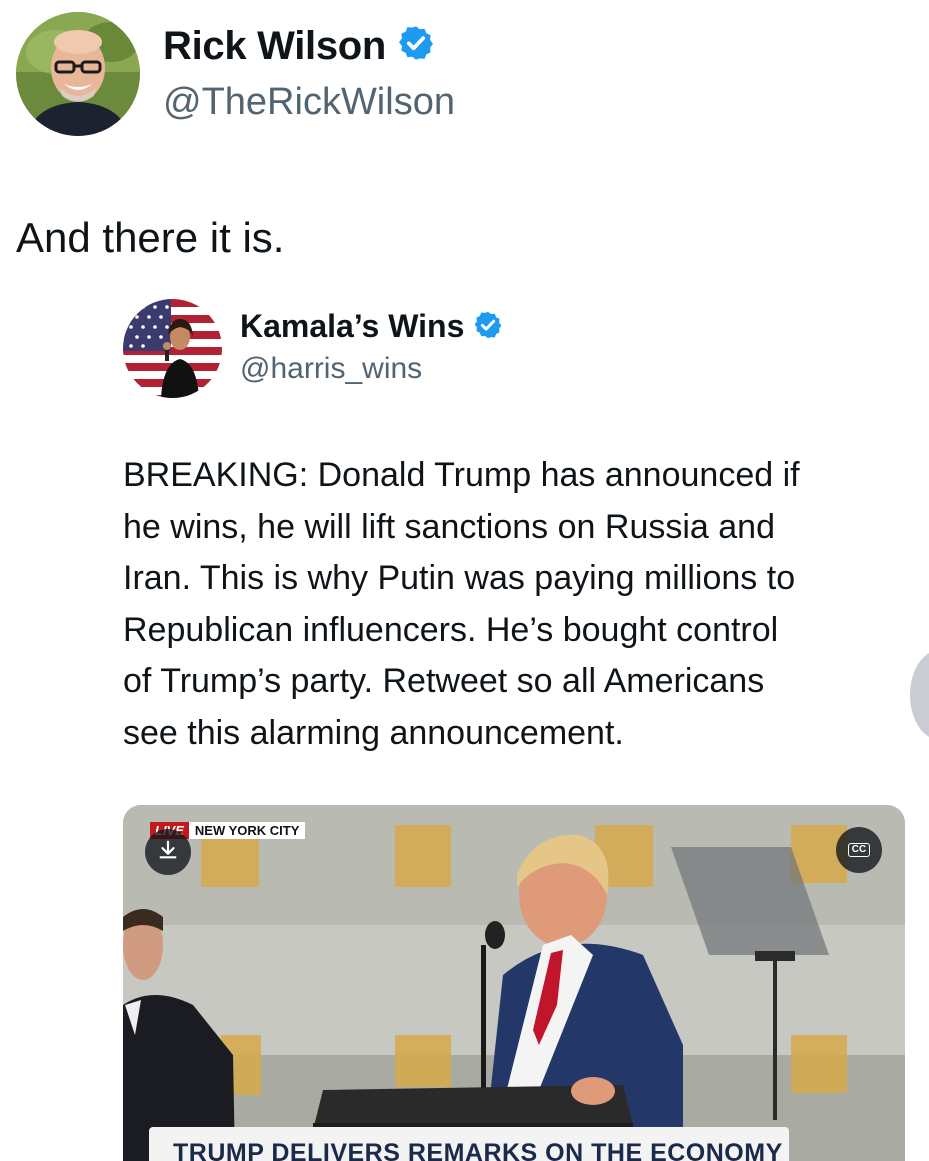 This screenshot has height=1161, width=929. What do you see at coordinates (247, 830) in the screenshot?
I see `location-label: NEW YORK CITY` at bounding box center [247, 830].